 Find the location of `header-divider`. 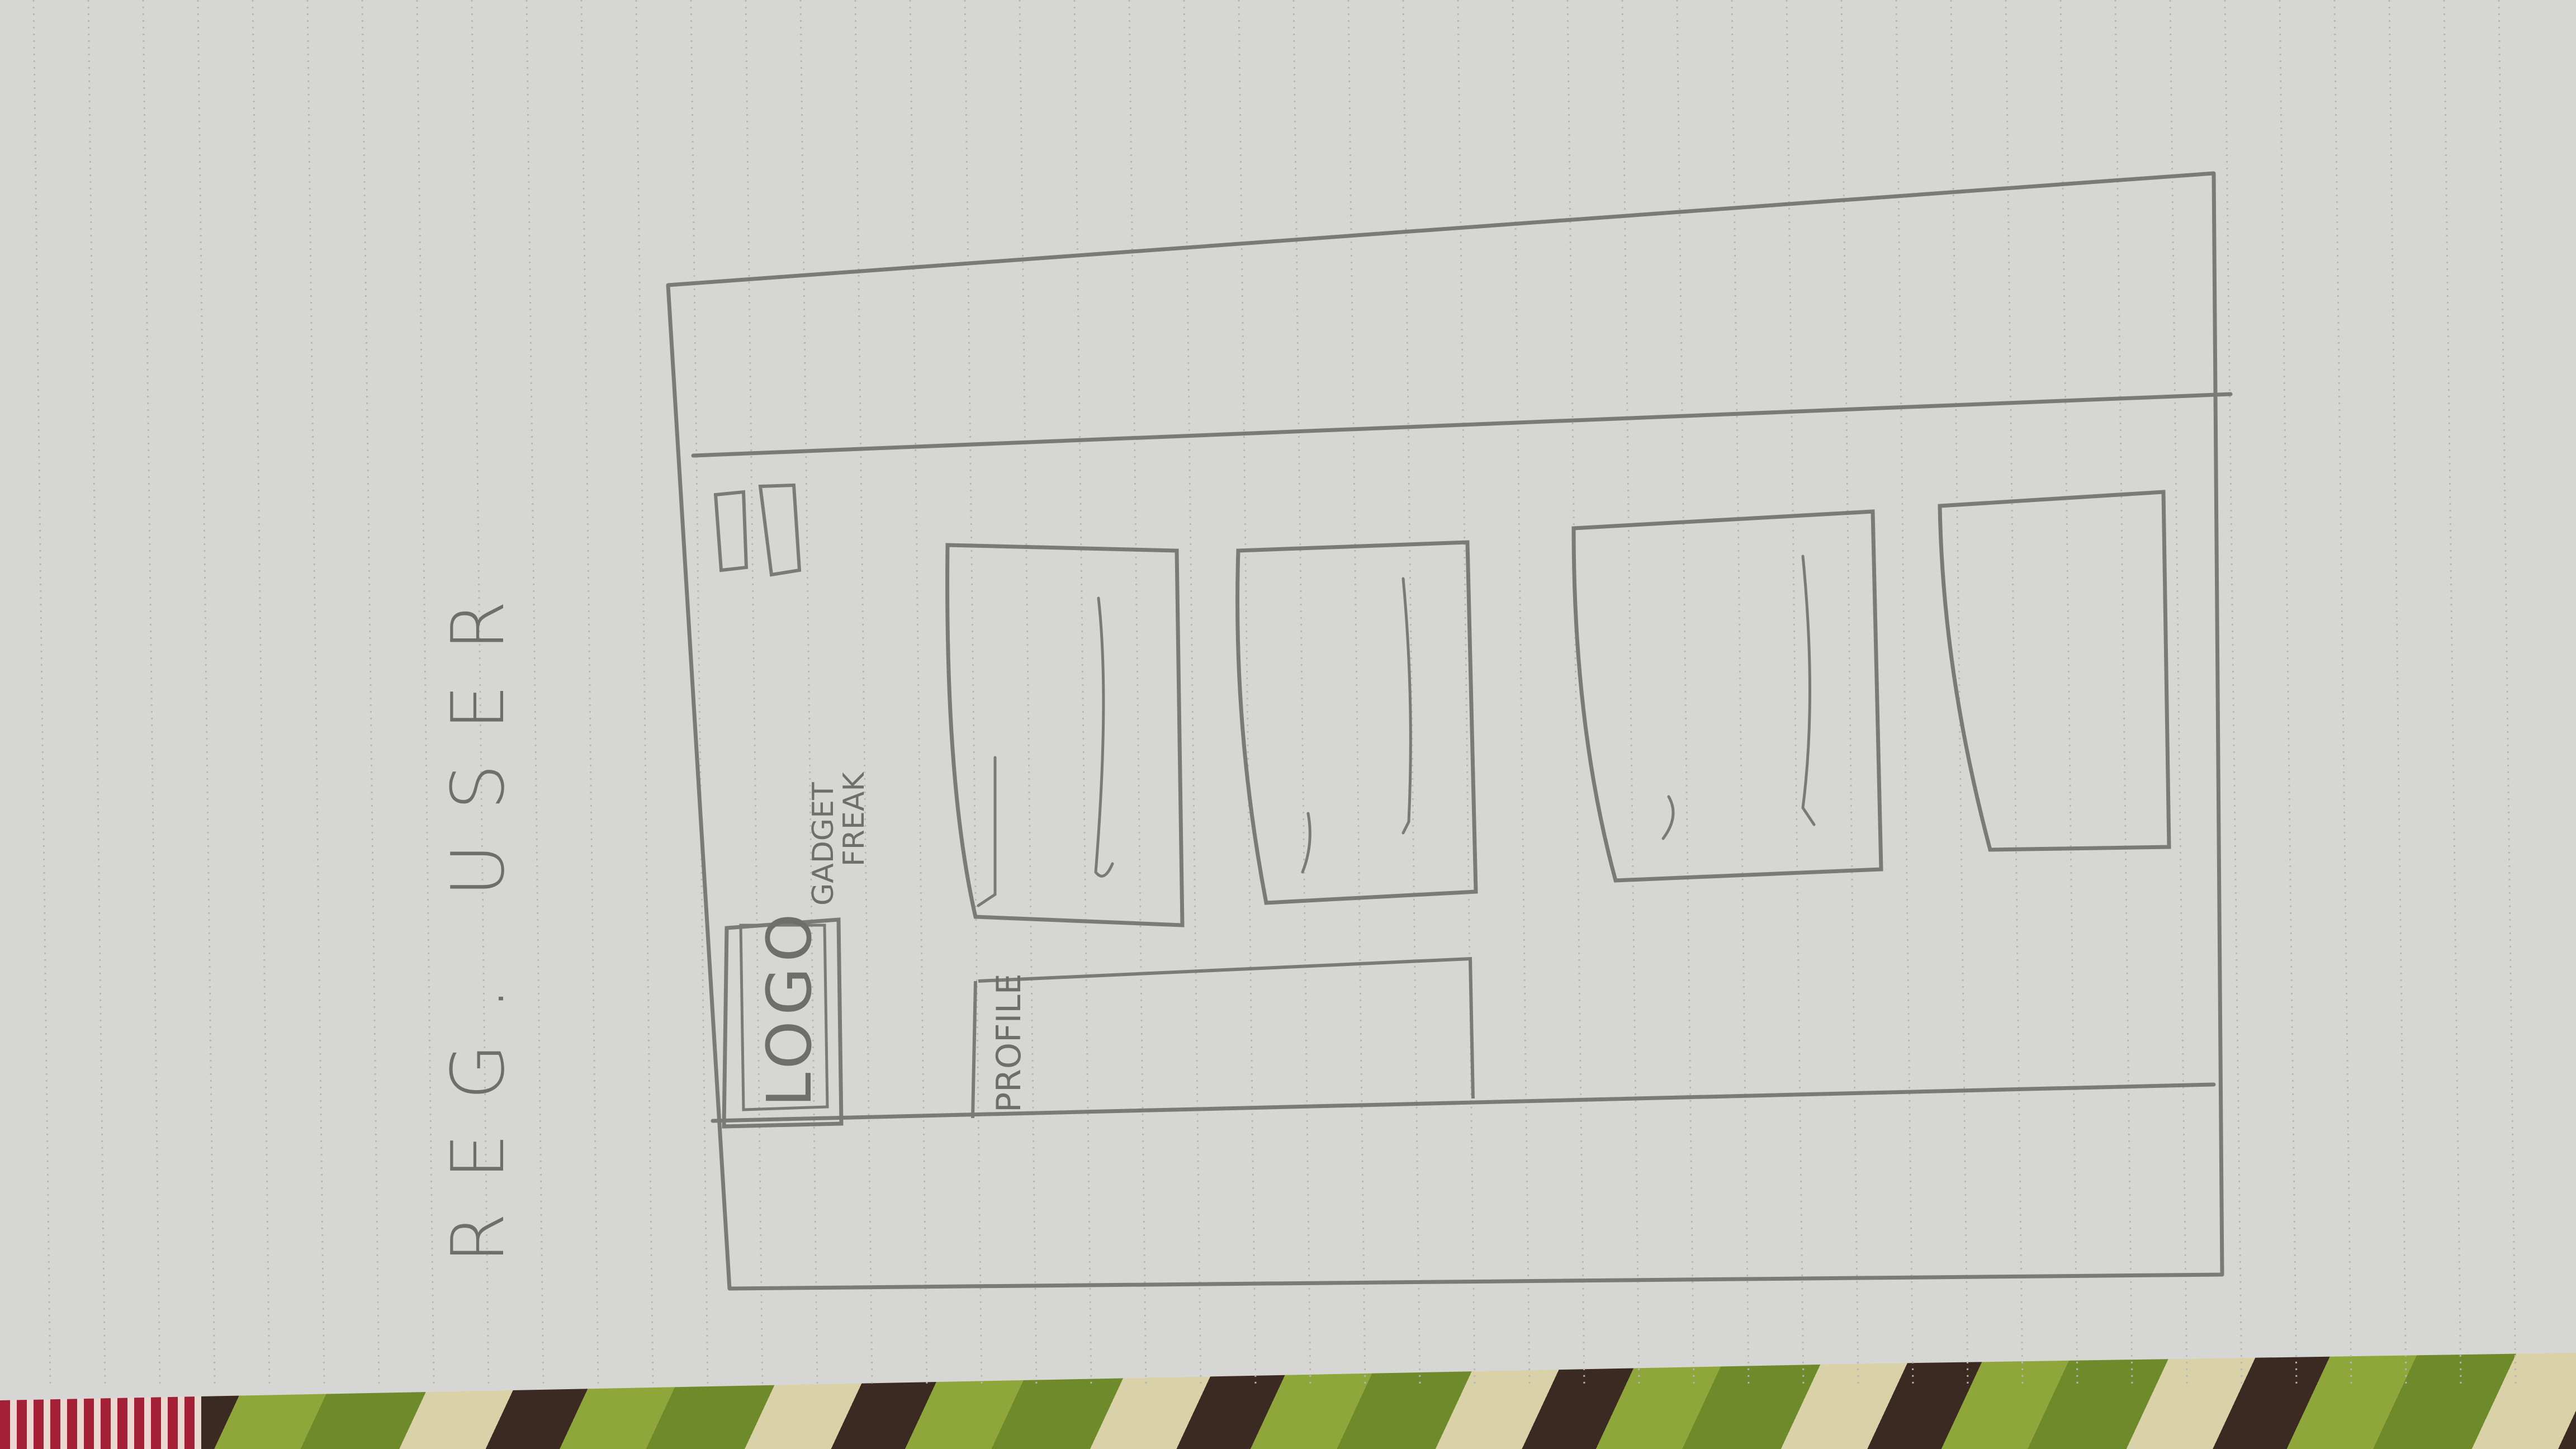

header-divider is located at coordinates (1462, 425).